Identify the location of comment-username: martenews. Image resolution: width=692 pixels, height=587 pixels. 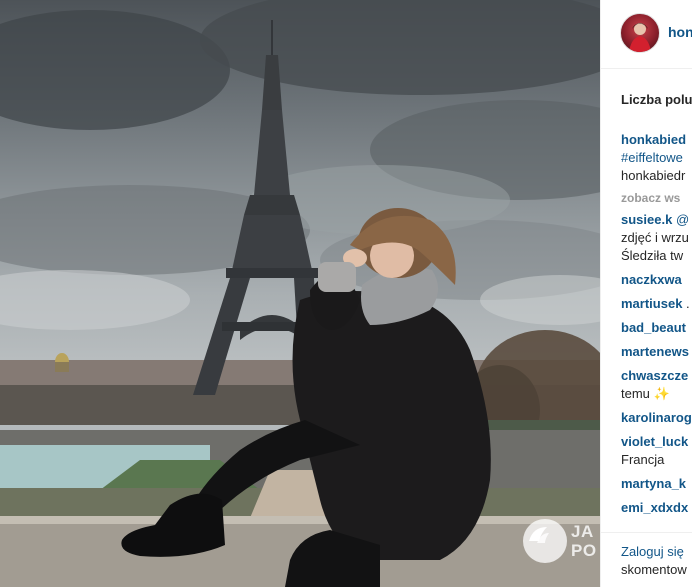
(655, 351).